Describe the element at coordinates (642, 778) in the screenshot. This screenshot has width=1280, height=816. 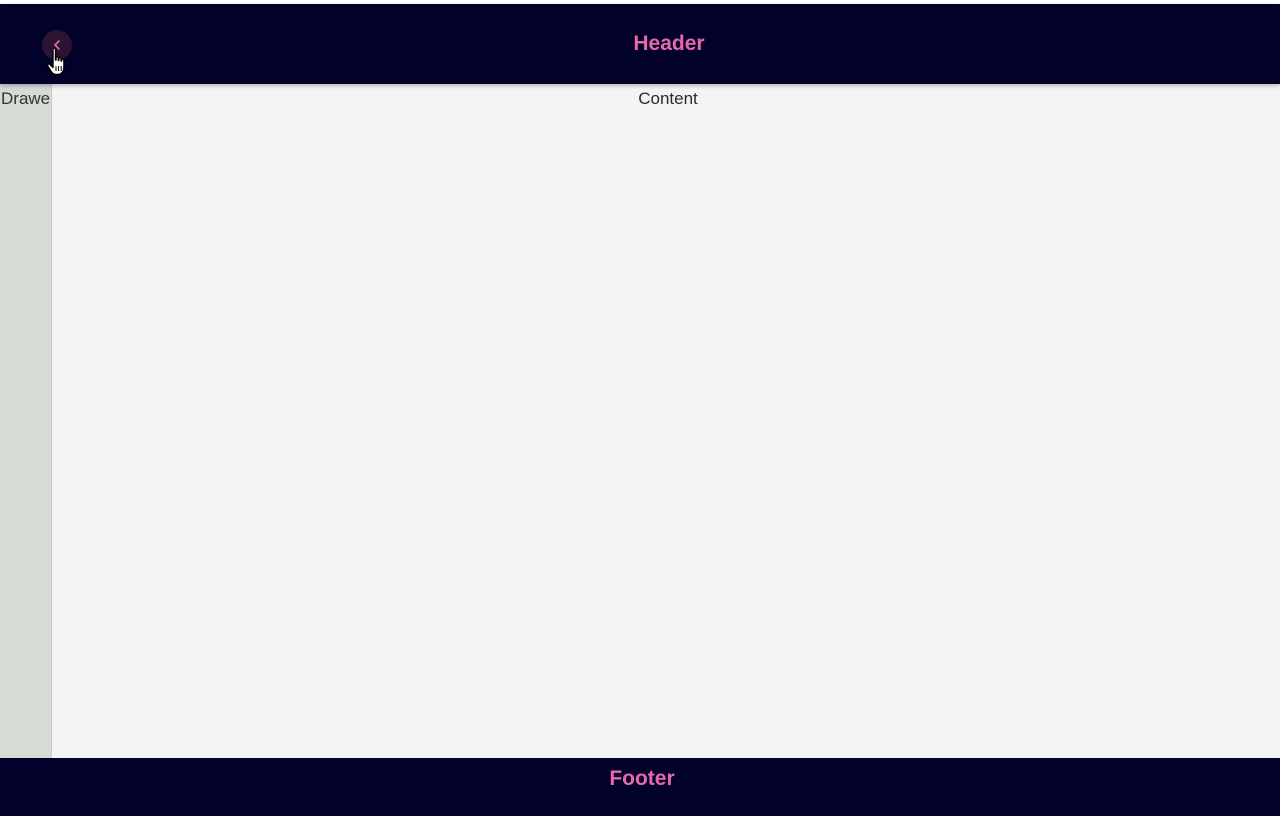
I see `footer-title: Footer` at that location.